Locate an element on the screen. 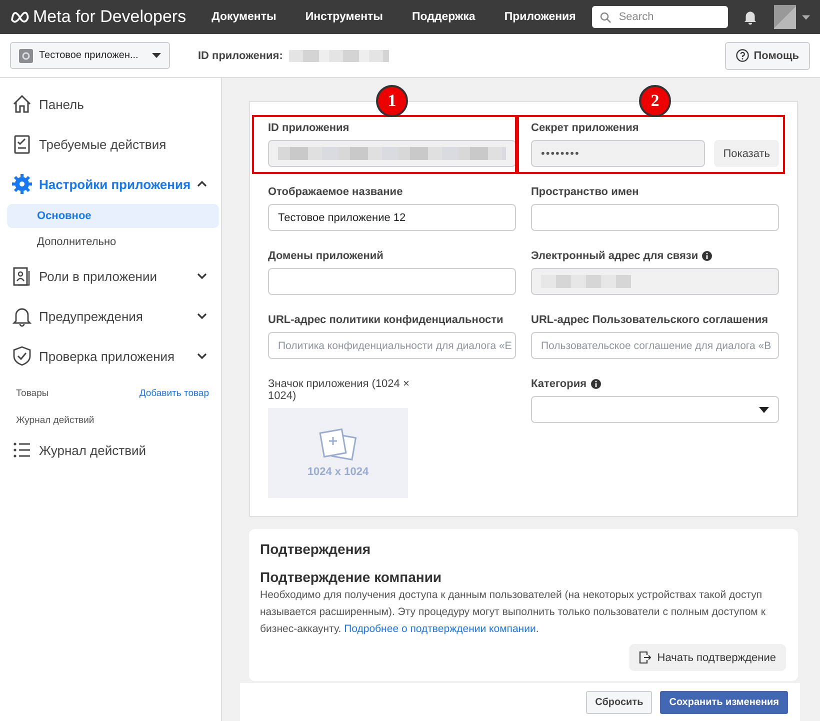 The width and height of the screenshot is (820, 721). save-button: Сохранить изменения is located at coordinates (724, 702).